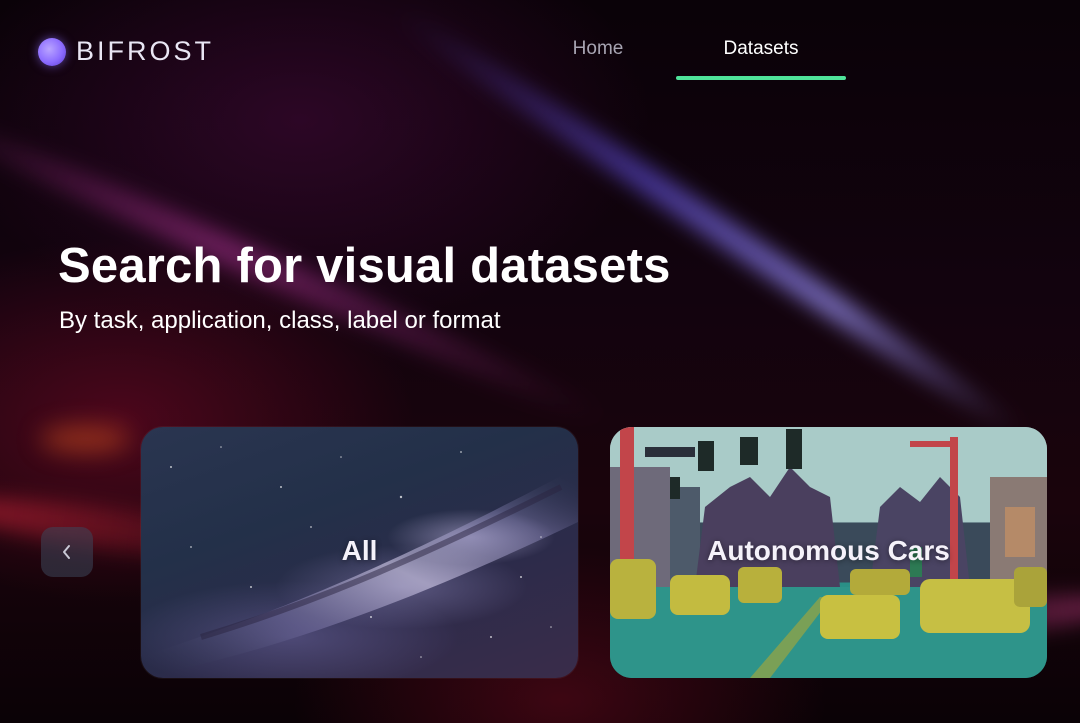 This screenshot has width=1080, height=723. Describe the element at coordinates (85, 439) in the screenshot. I see `background-light-glow` at that location.